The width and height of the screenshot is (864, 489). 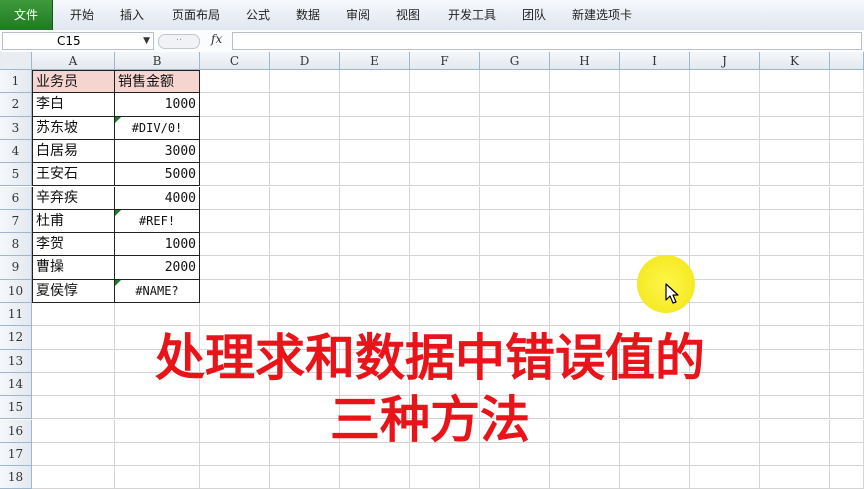 What do you see at coordinates (157, 128) in the screenshot?
I see `error-value-cell: #DIV/0!` at bounding box center [157, 128].